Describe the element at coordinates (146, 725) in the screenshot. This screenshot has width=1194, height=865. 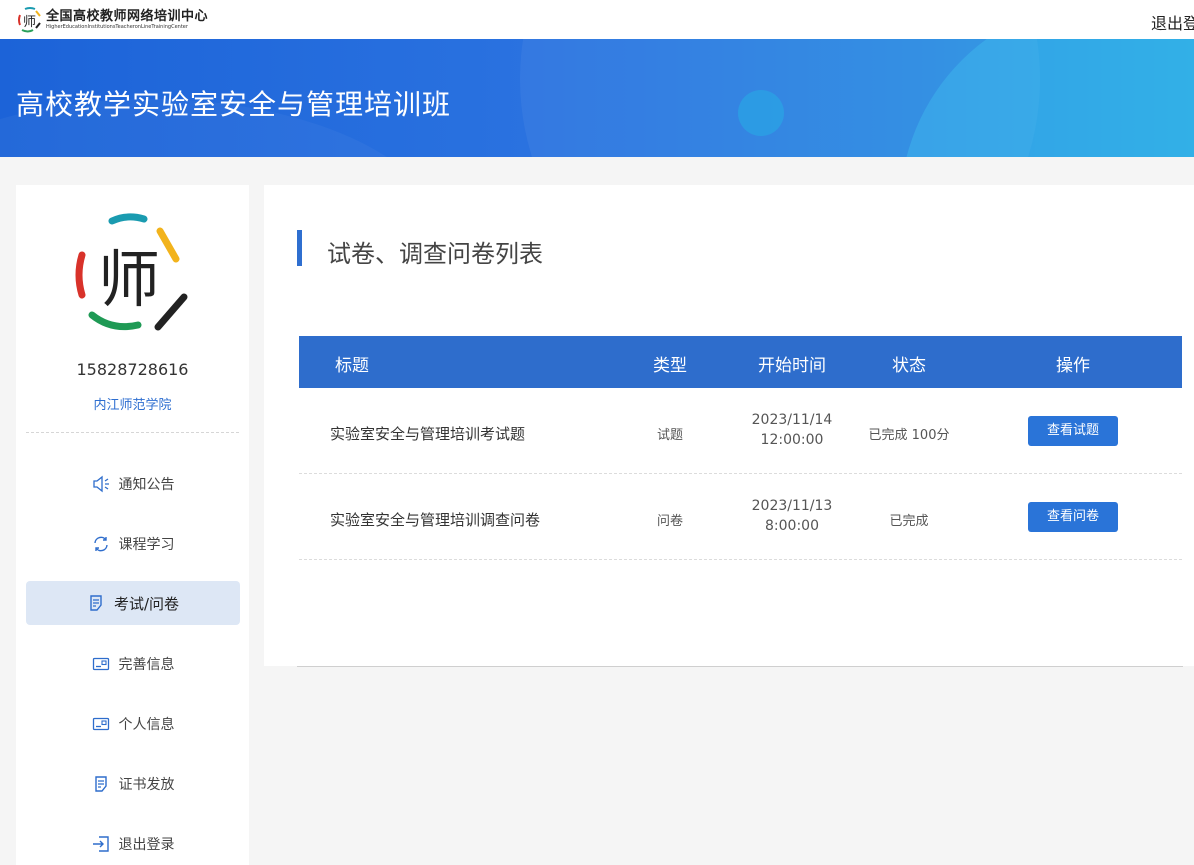
I see `sidebar-item-label: 个人信息` at that location.